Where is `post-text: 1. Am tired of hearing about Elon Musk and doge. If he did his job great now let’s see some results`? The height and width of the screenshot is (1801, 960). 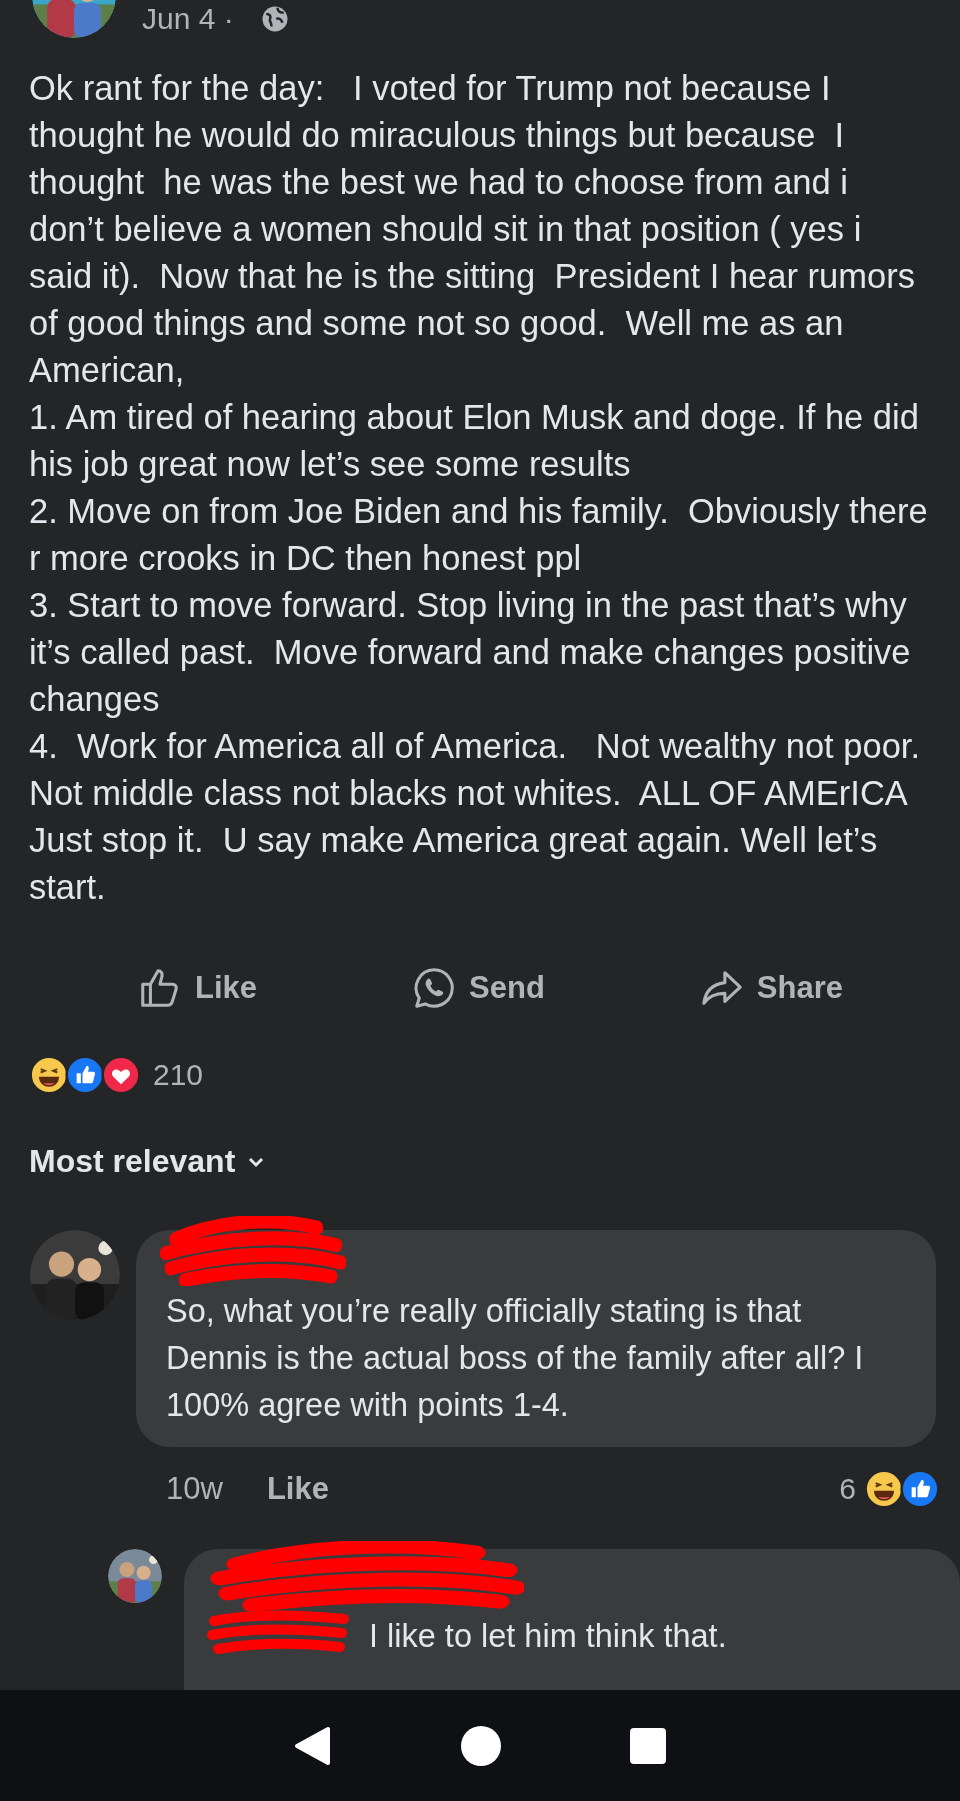
post-text: 1. Am tired of hearing about Elon Musk and doge. If he did his job great now let’s see some results is located at coordinates (474, 441).